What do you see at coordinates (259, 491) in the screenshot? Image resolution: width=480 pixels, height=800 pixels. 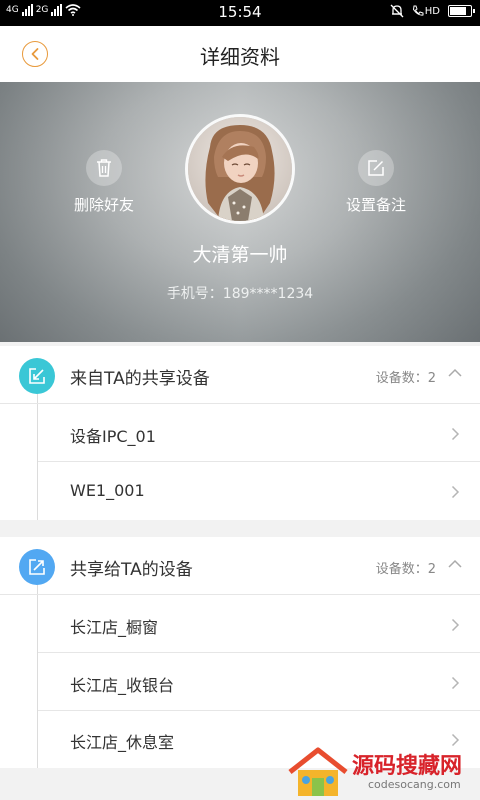 I see `list-item: WE1_001` at bounding box center [259, 491].